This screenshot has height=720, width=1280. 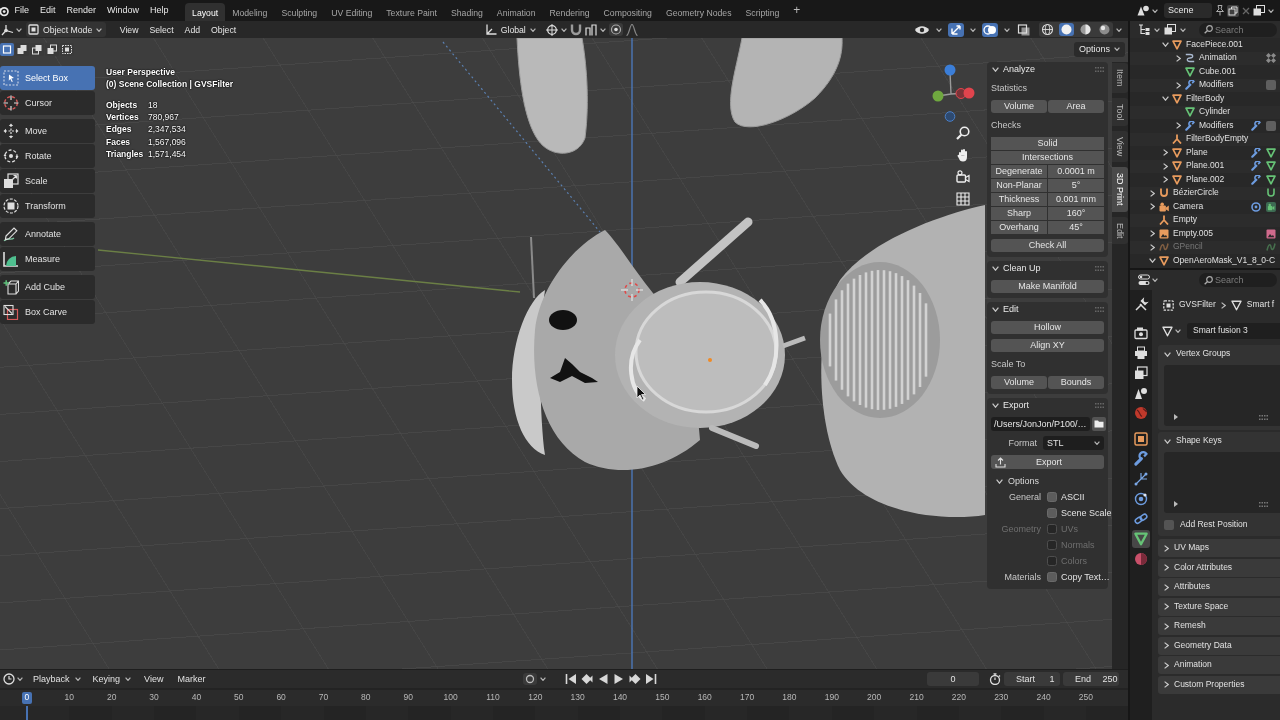 What do you see at coordinates (1164, 220) in the screenshot?
I see `axes-icon` at bounding box center [1164, 220].